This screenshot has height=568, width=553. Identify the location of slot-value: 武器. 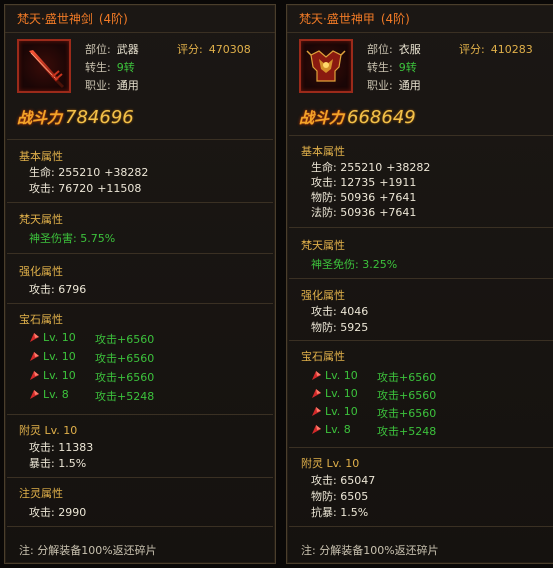
(127, 49).